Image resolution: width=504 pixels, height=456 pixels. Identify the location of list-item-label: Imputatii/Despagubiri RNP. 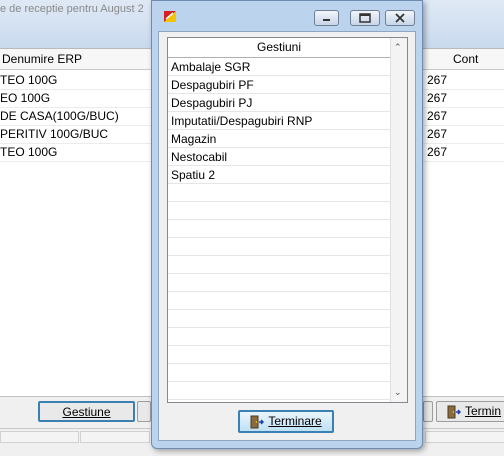
(242, 121).